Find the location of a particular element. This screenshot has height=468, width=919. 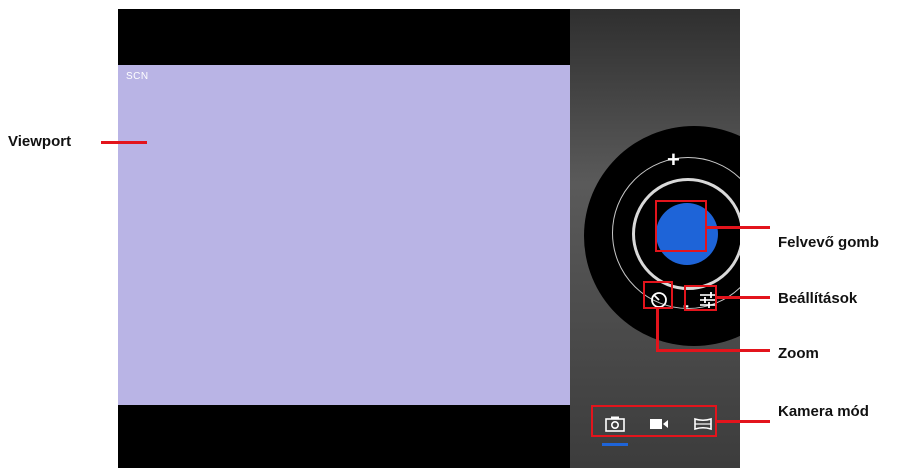

annotation-settings: Beállítások is located at coordinates (818, 298).